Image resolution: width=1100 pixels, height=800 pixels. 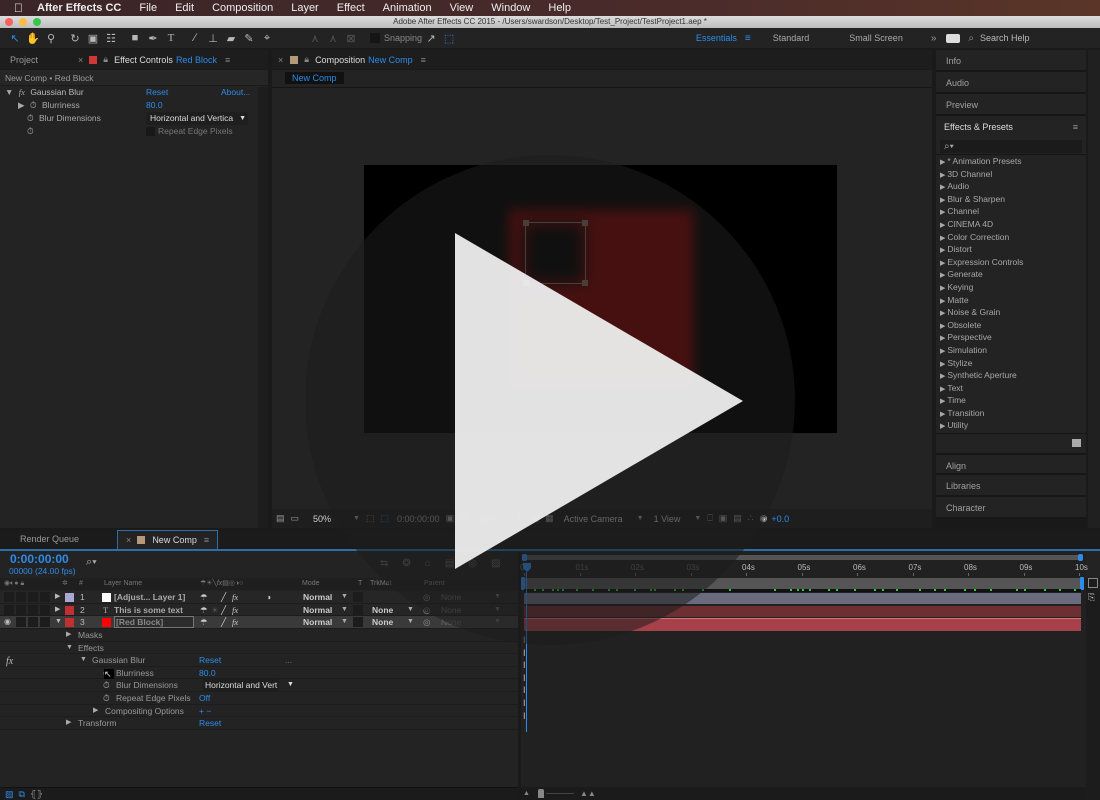 What do you see at coordinates (1011, 508) in the screenshot?
I see `panel-character: Character` at bounding box center [1011, 508].